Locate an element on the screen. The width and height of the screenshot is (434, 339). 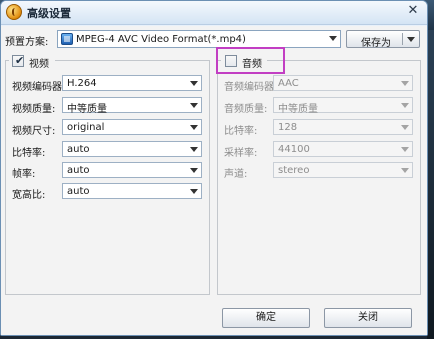
video-encoder-label: 视频编码器: is located at coordinates (39, 87).